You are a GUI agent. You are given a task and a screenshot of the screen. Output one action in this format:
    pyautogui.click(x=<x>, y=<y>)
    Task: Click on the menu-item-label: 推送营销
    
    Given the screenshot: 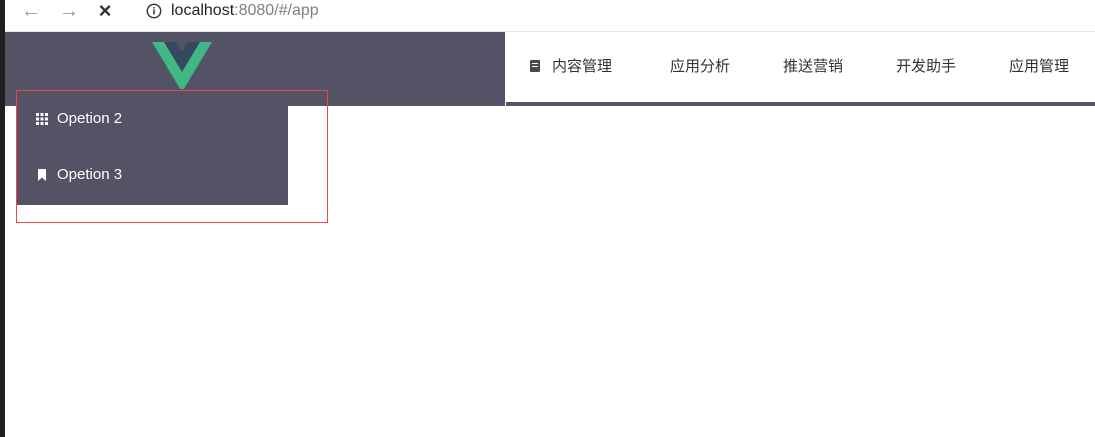 What is the action you would take?
    pyautogui.click(x=813, y=66)
    